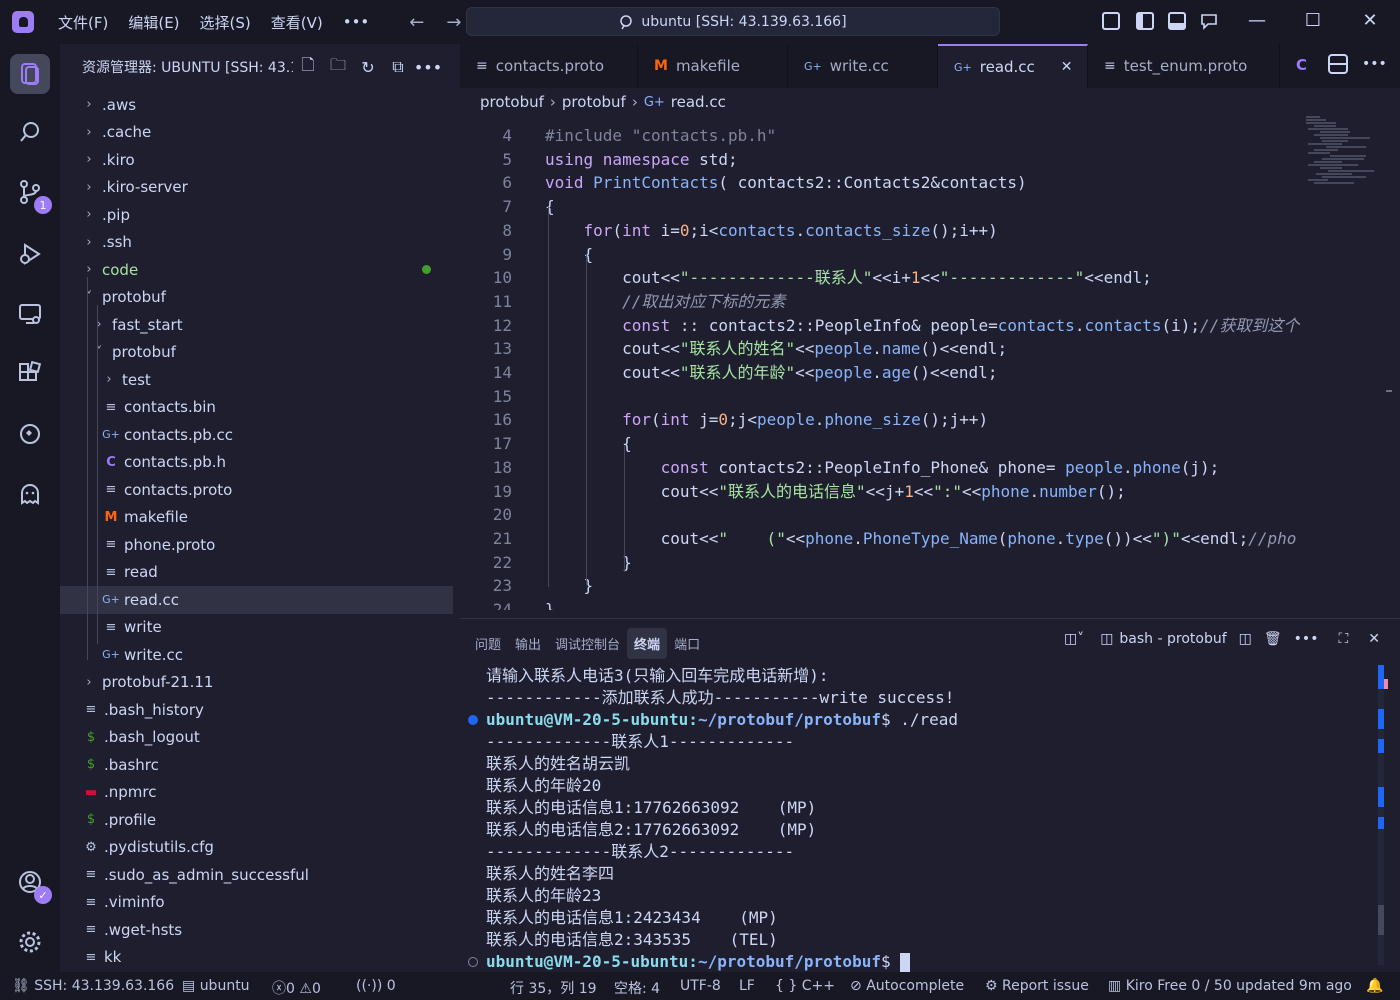  What do you see at coordinates (587, 643) in the screenshot?
I see `panel-tab: 调试控制台` at bounding box center [587, 643].